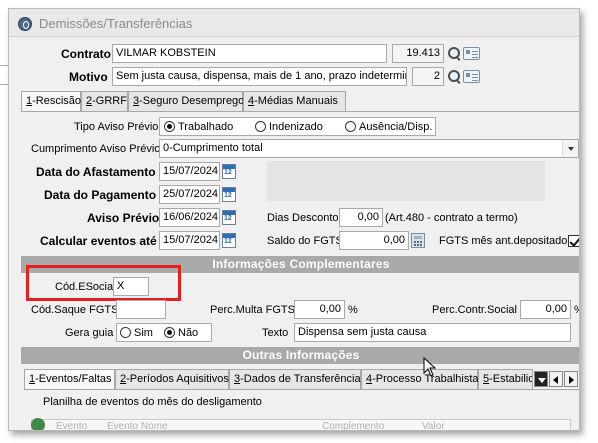  What do you see at coordinates (104, 101) in the screenshot?
I see `tab-grrf: 2-GRRF` at bounding box center [104, 101].